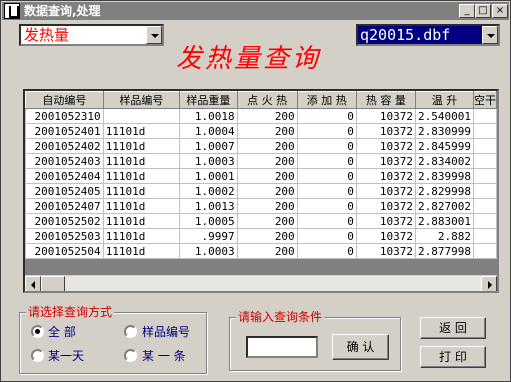 This screenshot has height=382, width=511. What do you see at coordinates (453, 357) in the screenshot?
I see `print-button: 打 印` at bounding box center [453, 357].